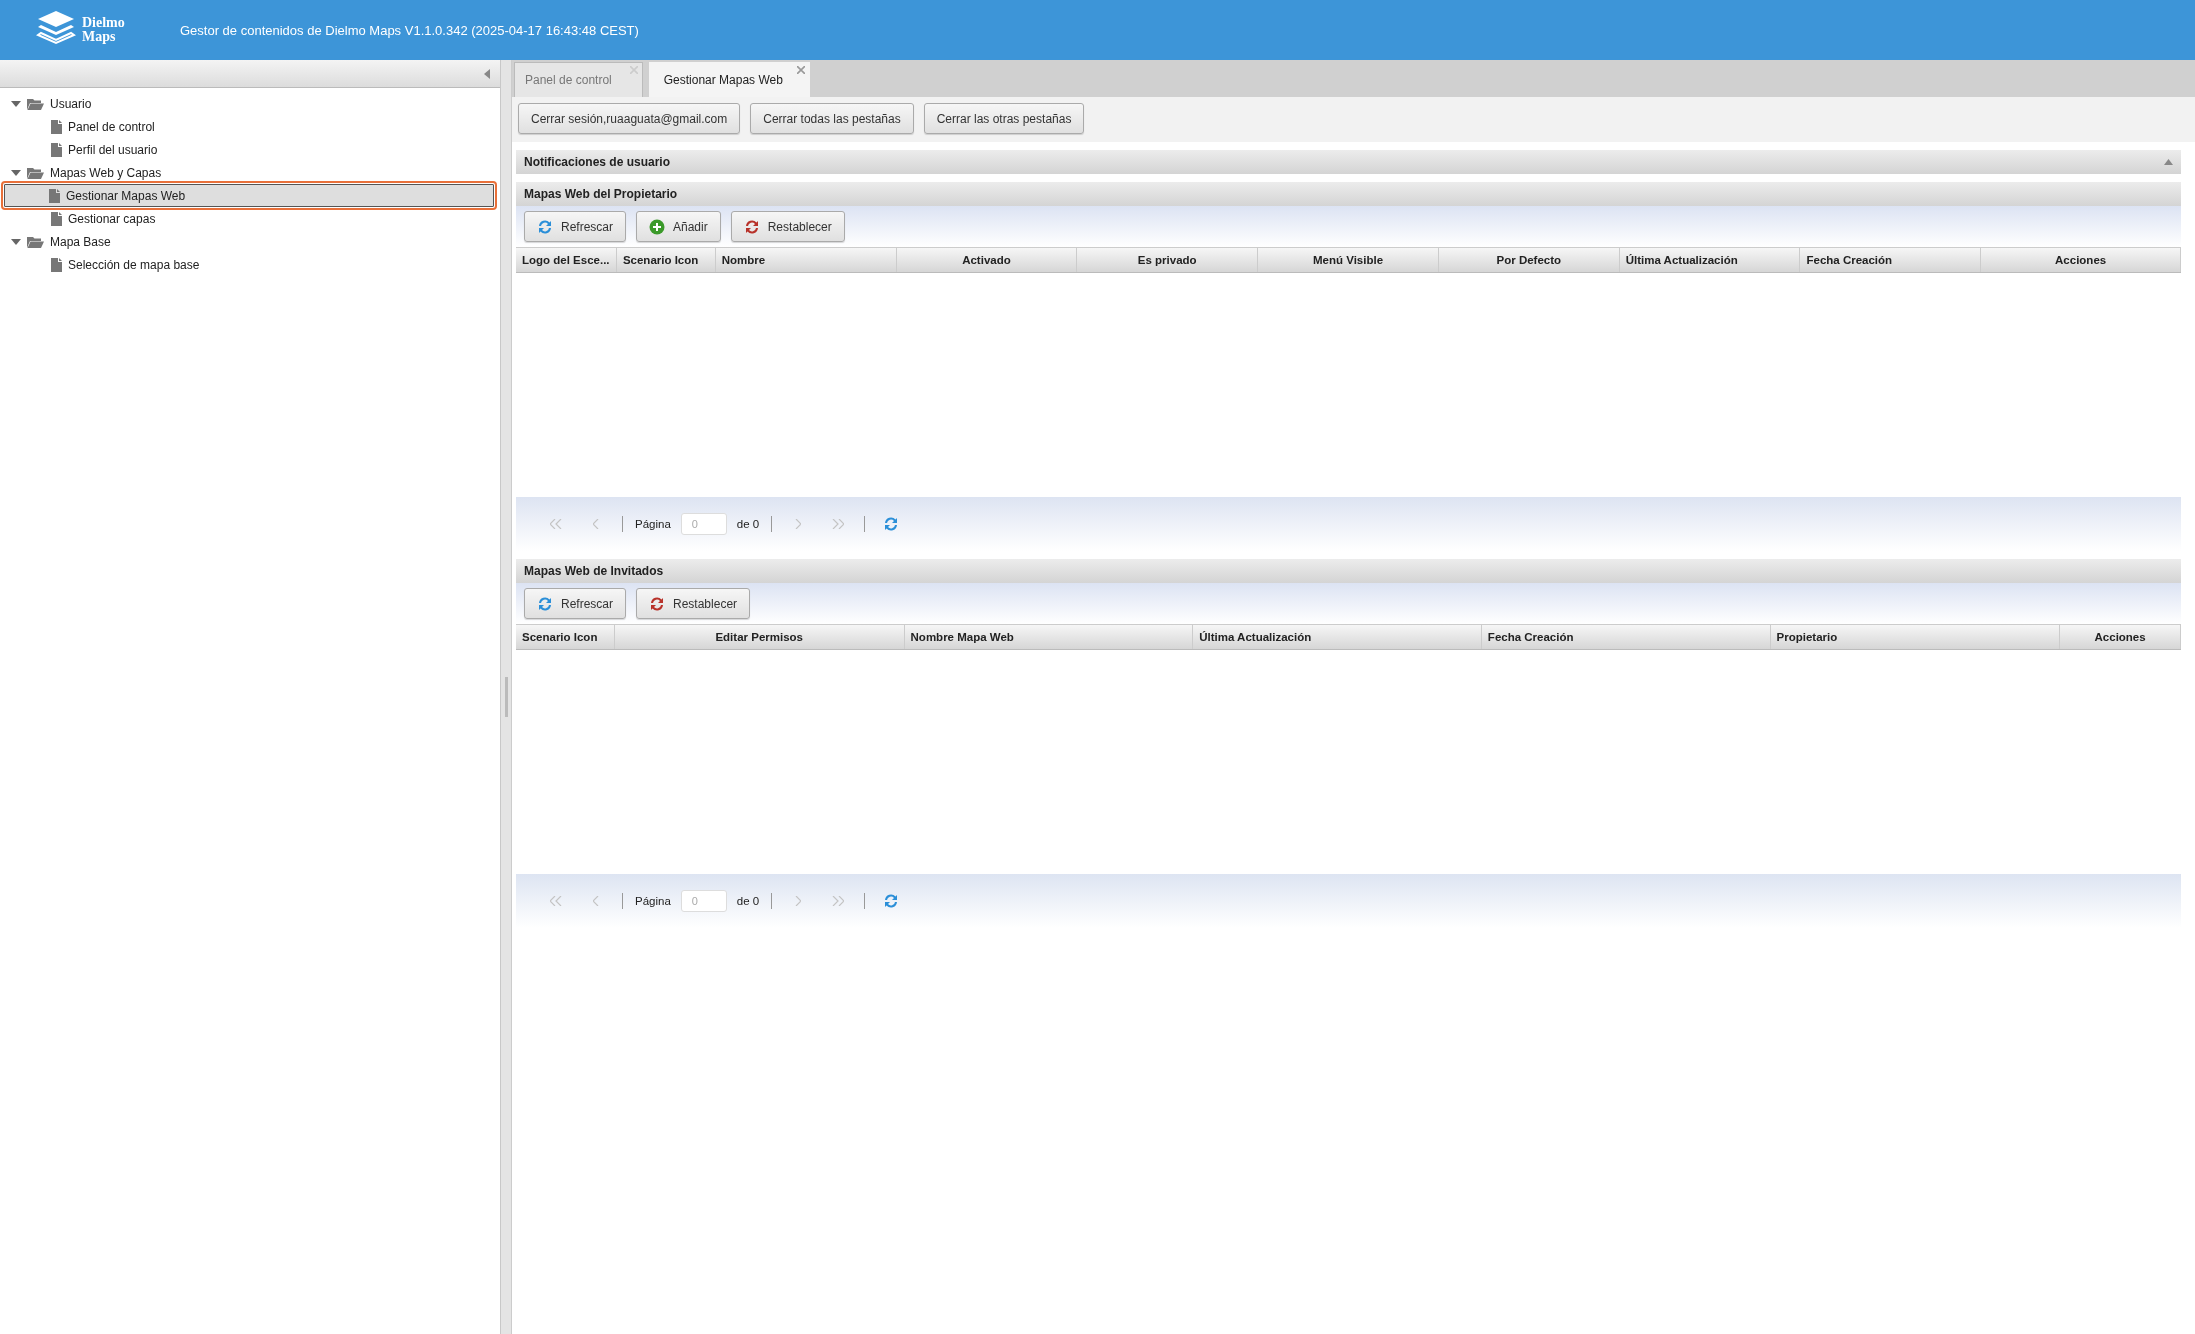  I want to click on tree-item: Gestionar Mapas Web, so click(249, 195).